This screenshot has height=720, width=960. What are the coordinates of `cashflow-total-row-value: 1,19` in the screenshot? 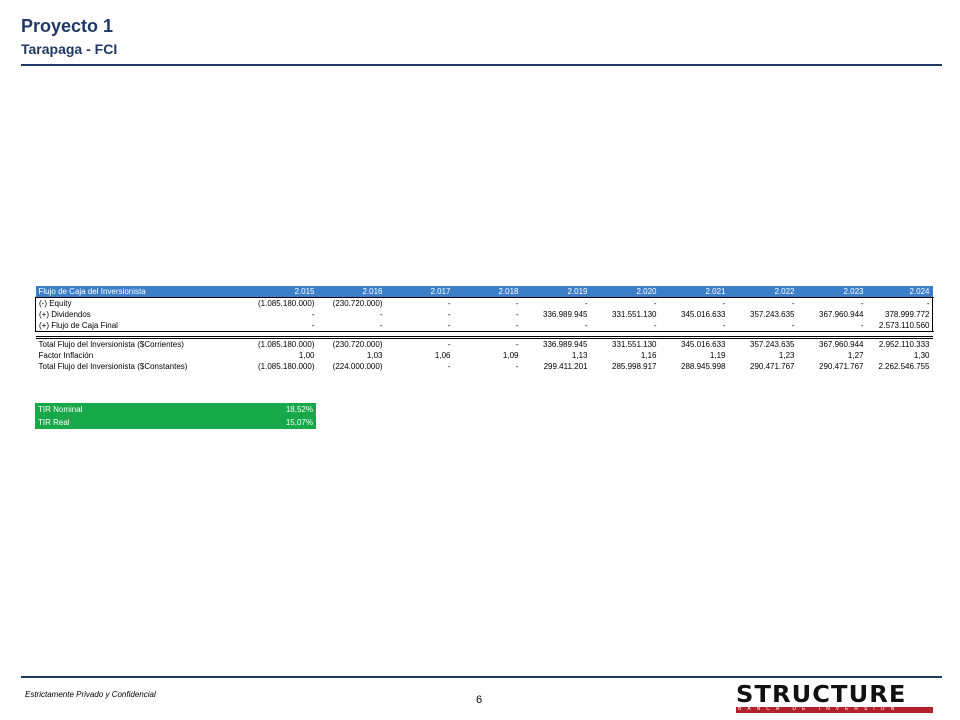 It's located at (717, 355).